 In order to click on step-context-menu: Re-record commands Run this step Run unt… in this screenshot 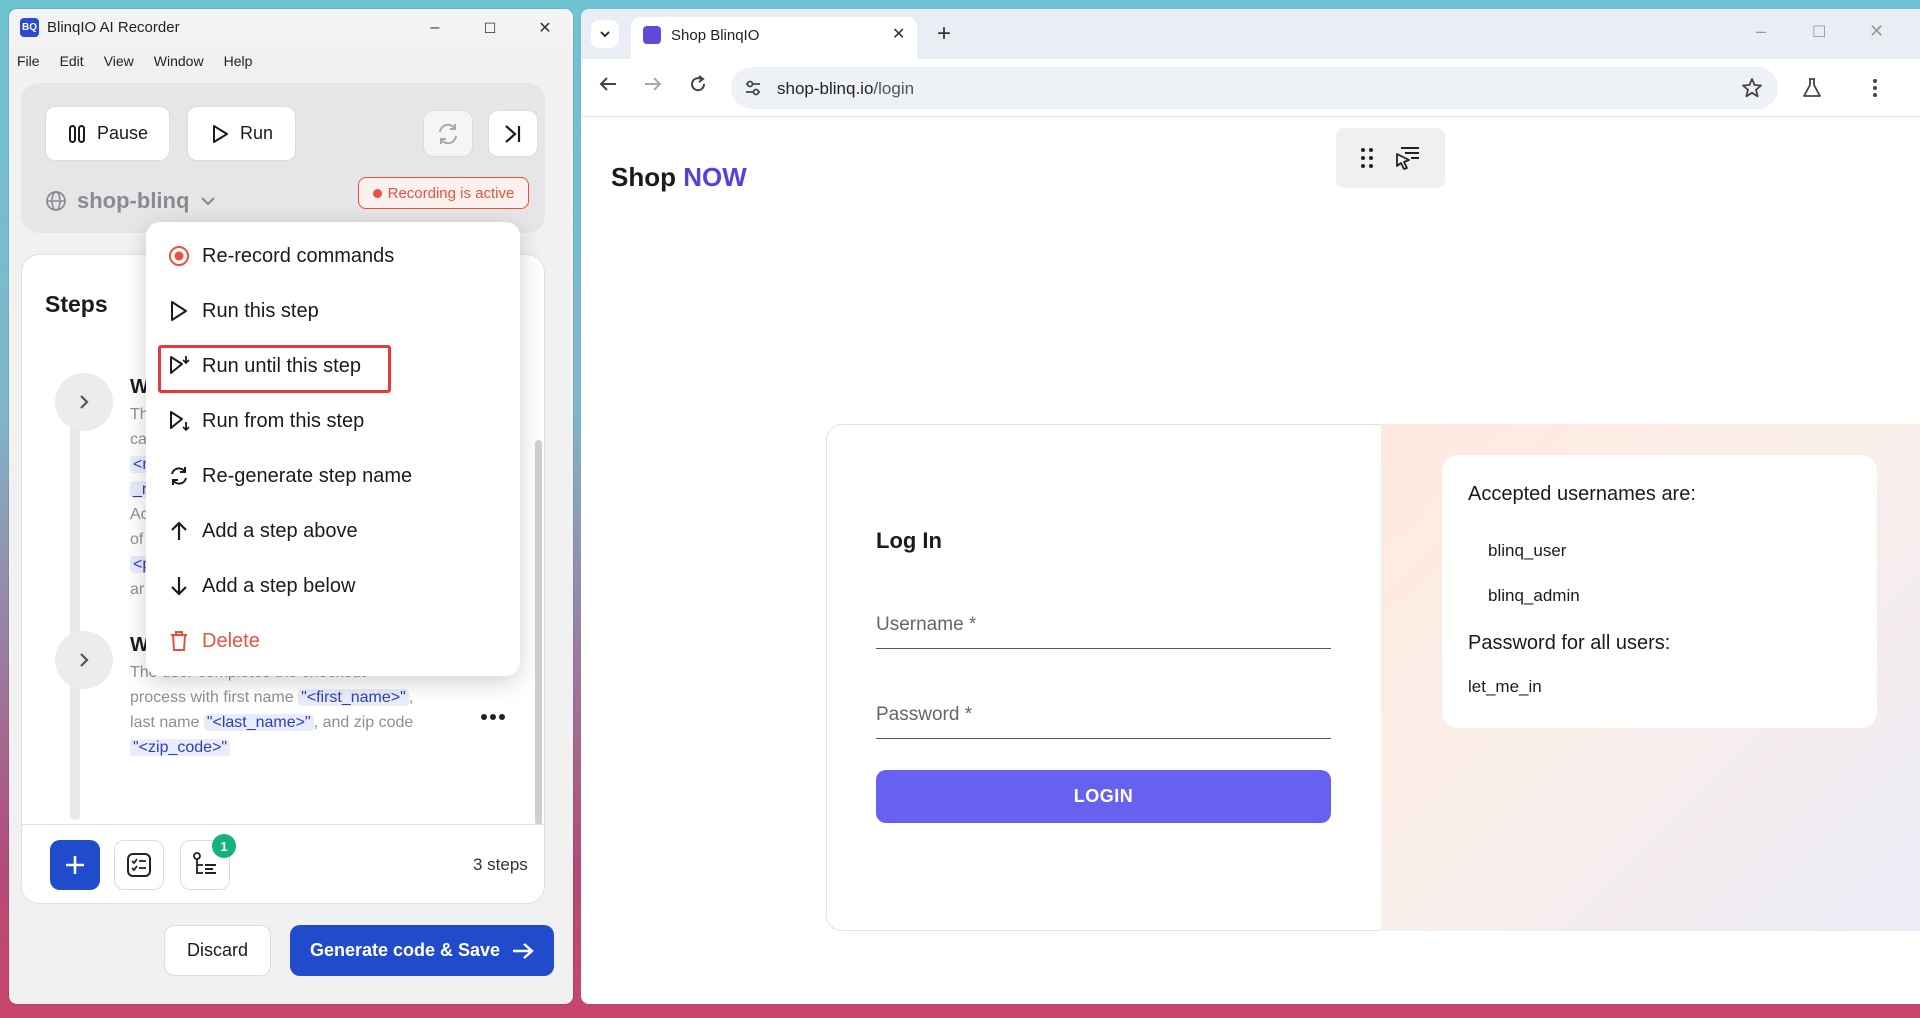, I will do `click(333, 449)`.